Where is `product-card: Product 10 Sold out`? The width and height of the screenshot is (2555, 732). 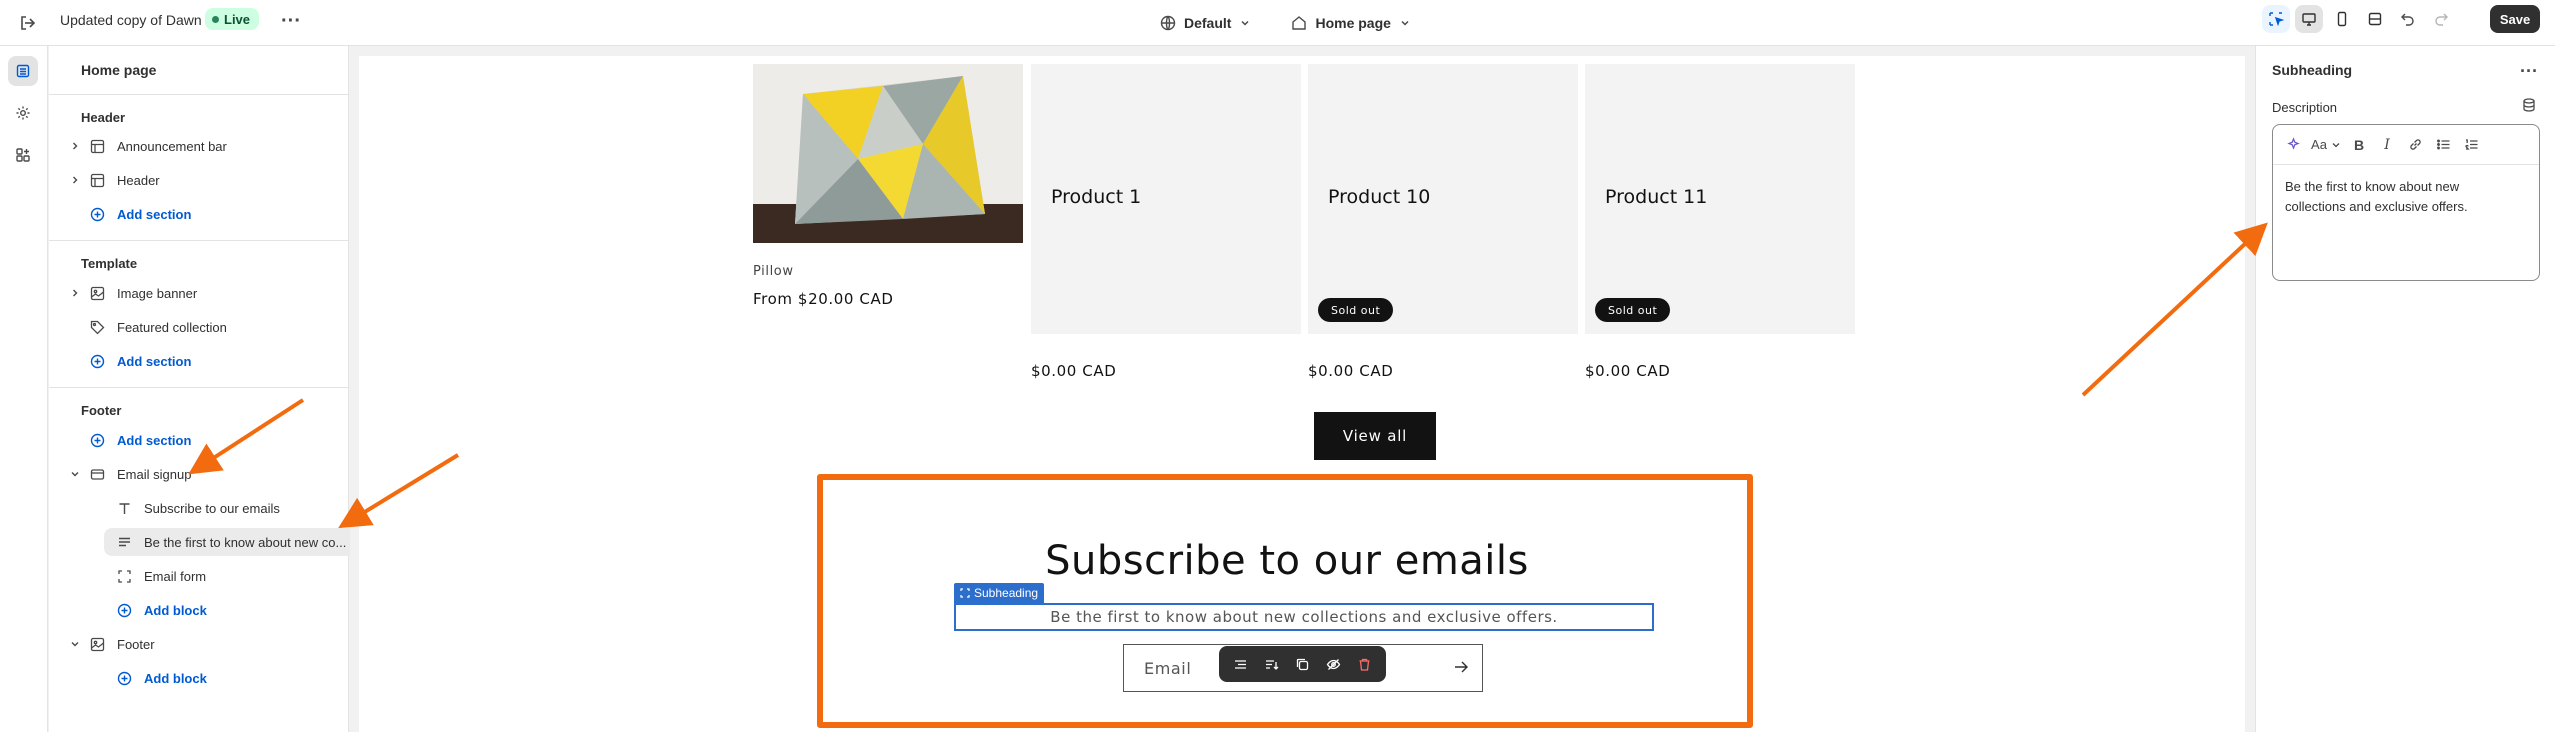 product-card: Product 10 Sold out is located at coordinates (1443, 199).